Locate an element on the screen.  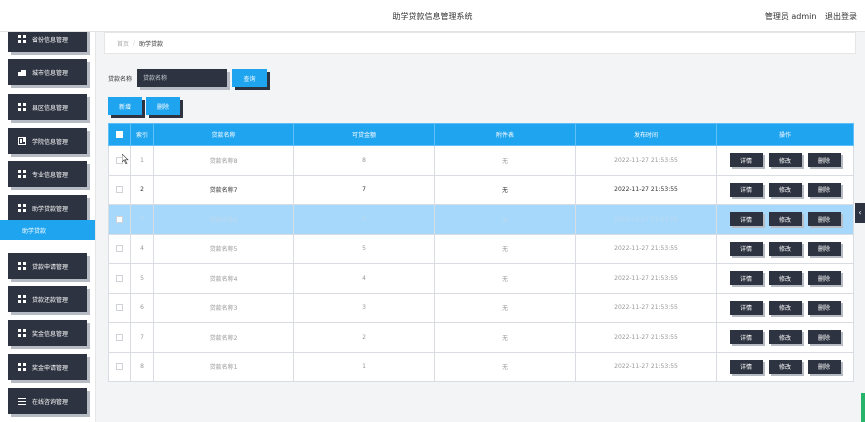
cell-loan-name: 贷款名称7 is located at coordinates (223, 189).